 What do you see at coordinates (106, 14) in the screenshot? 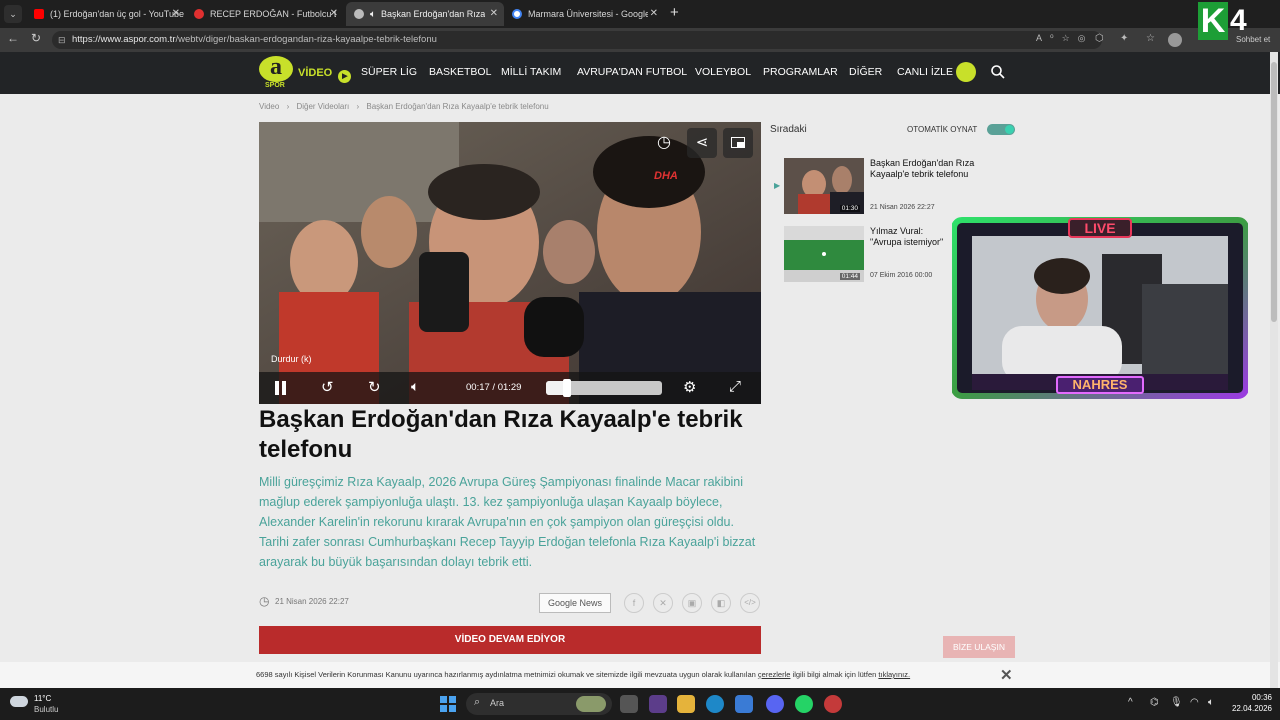
I see `tab-youtube: (1) Erdoğan'dan üç gol - YouTube ✕` at bounding box center [106, 14].